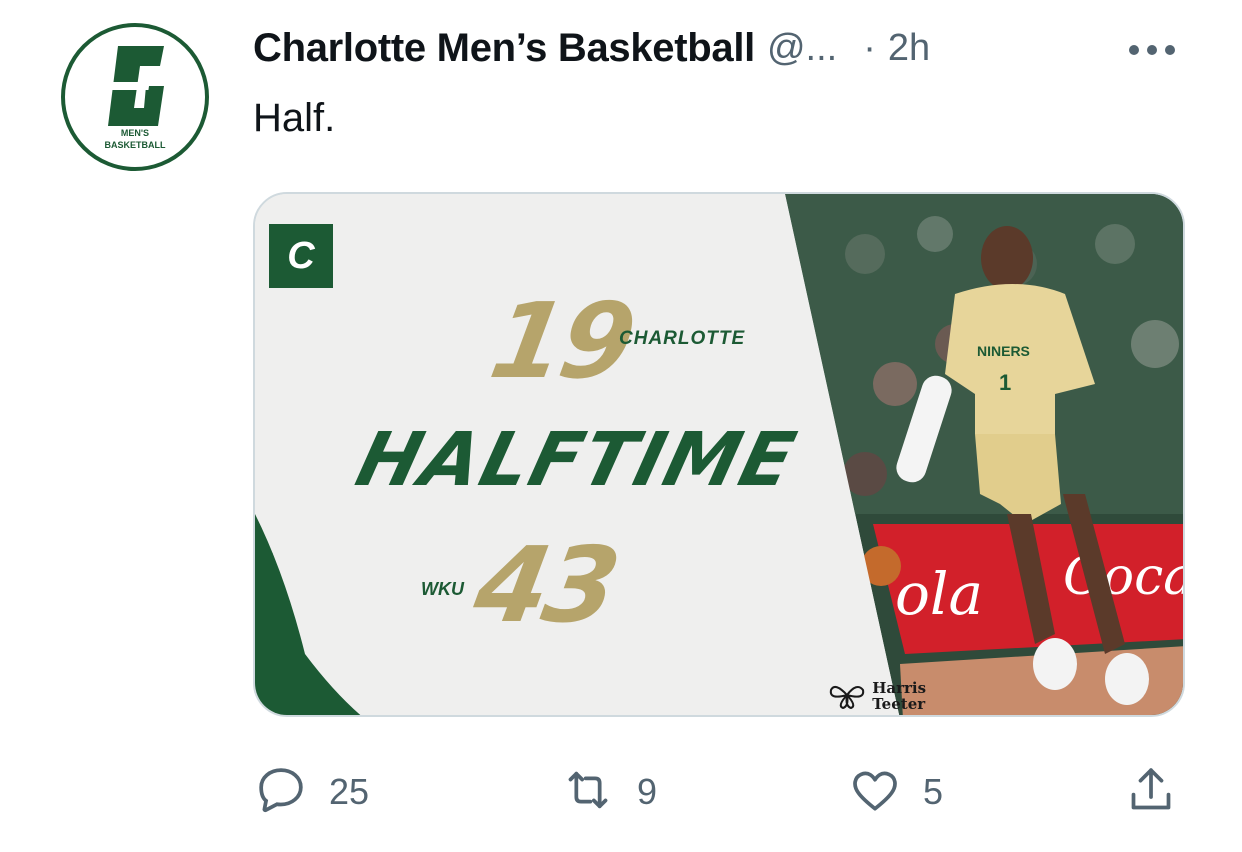 The height and width of the screenshot is (852, 1242). What do you see at coordinates (135, 133) in the screenshot?
I see `avatar-text-1: MEN'S` at bounding box center [135, 133].